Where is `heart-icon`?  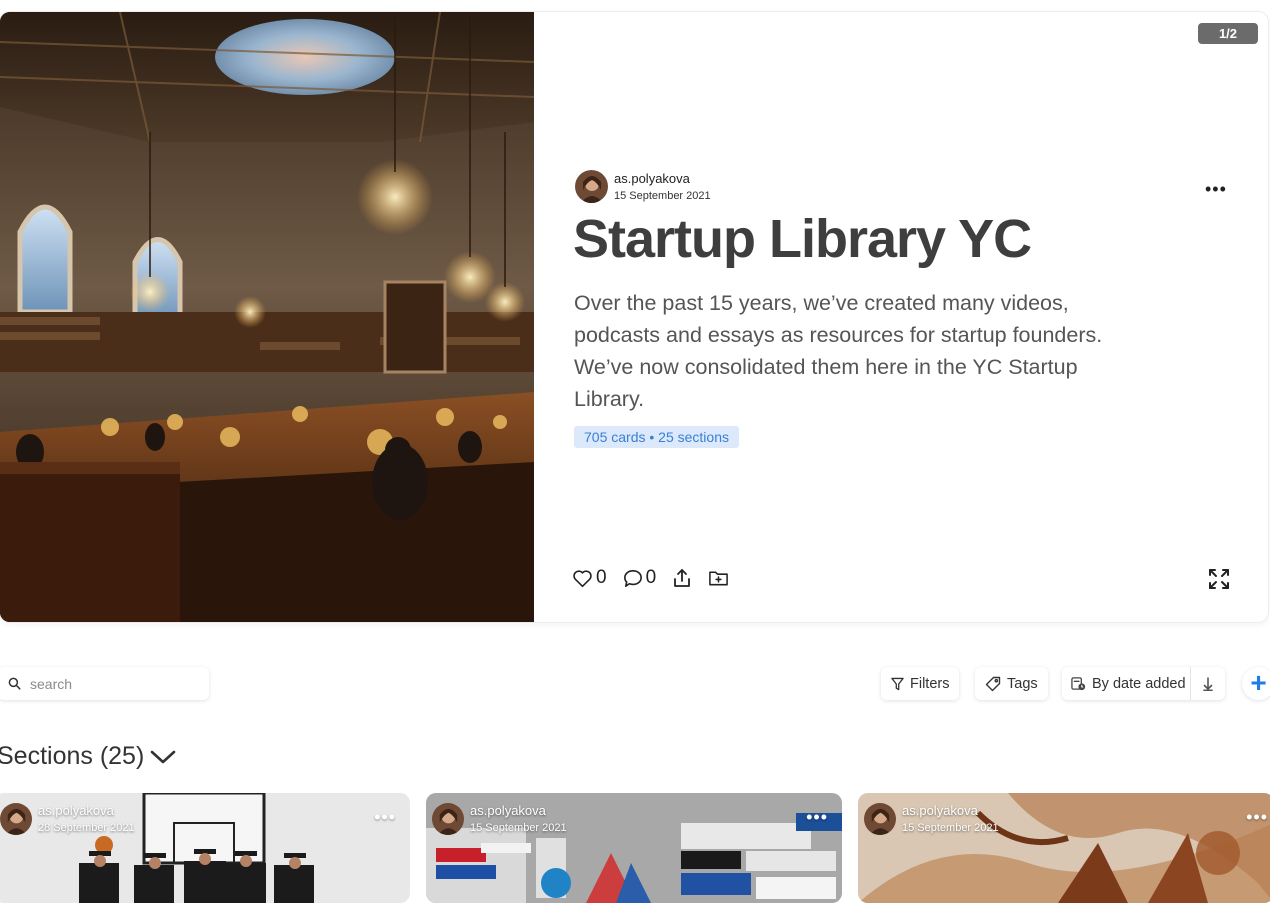 heart-icon is located at coordinates (582, 578).